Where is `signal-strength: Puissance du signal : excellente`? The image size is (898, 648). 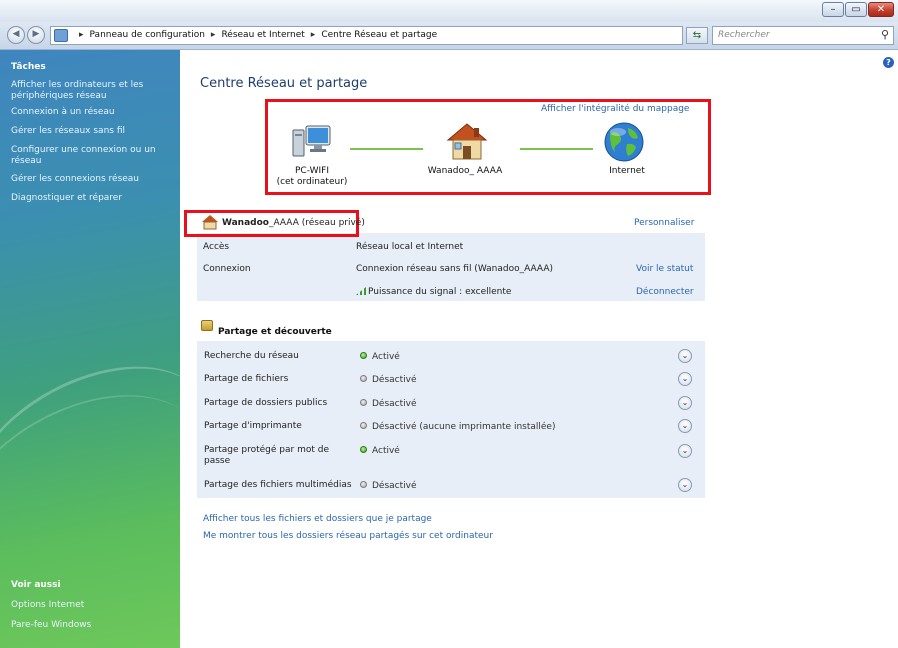 signal-strength: Puissance du signal : excellente is located at coordinates (433, 292).